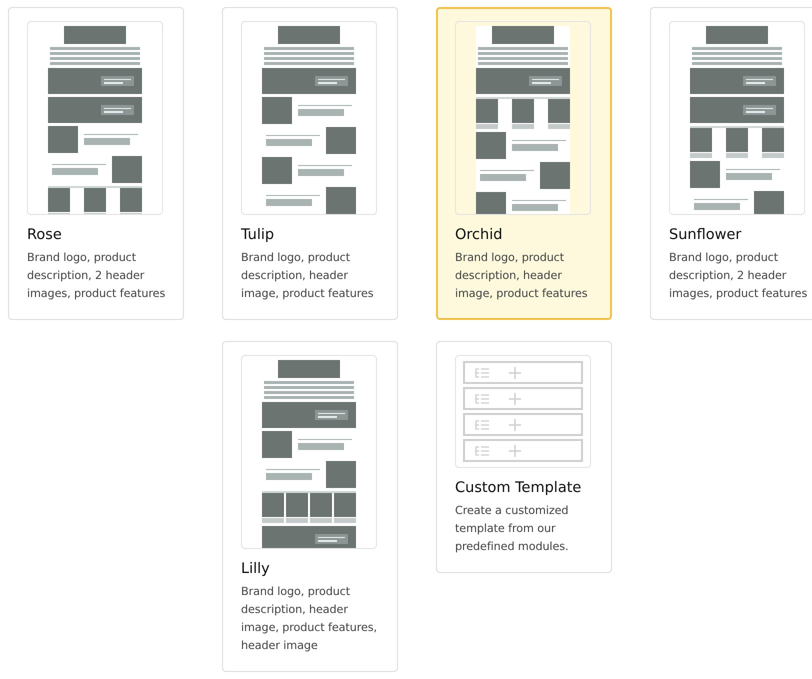 Image resolution: width=812 pixels, height=679 pixels. What do you see at coordinates (479, 235) in the screenshot?
I see `template-title: Orchid` at bounding box center [479, 235].